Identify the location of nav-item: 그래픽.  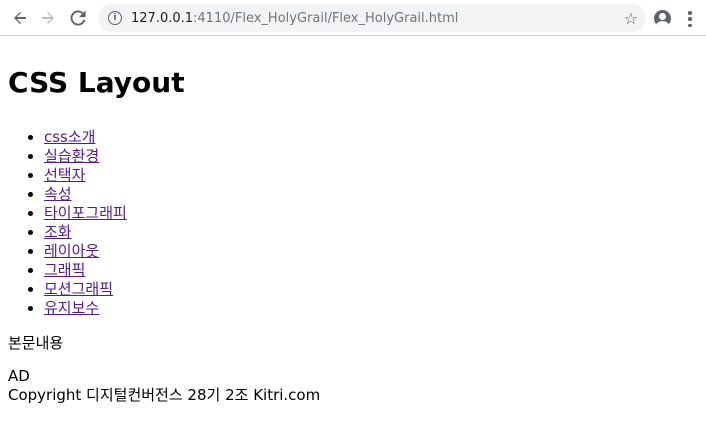
(371, 270).